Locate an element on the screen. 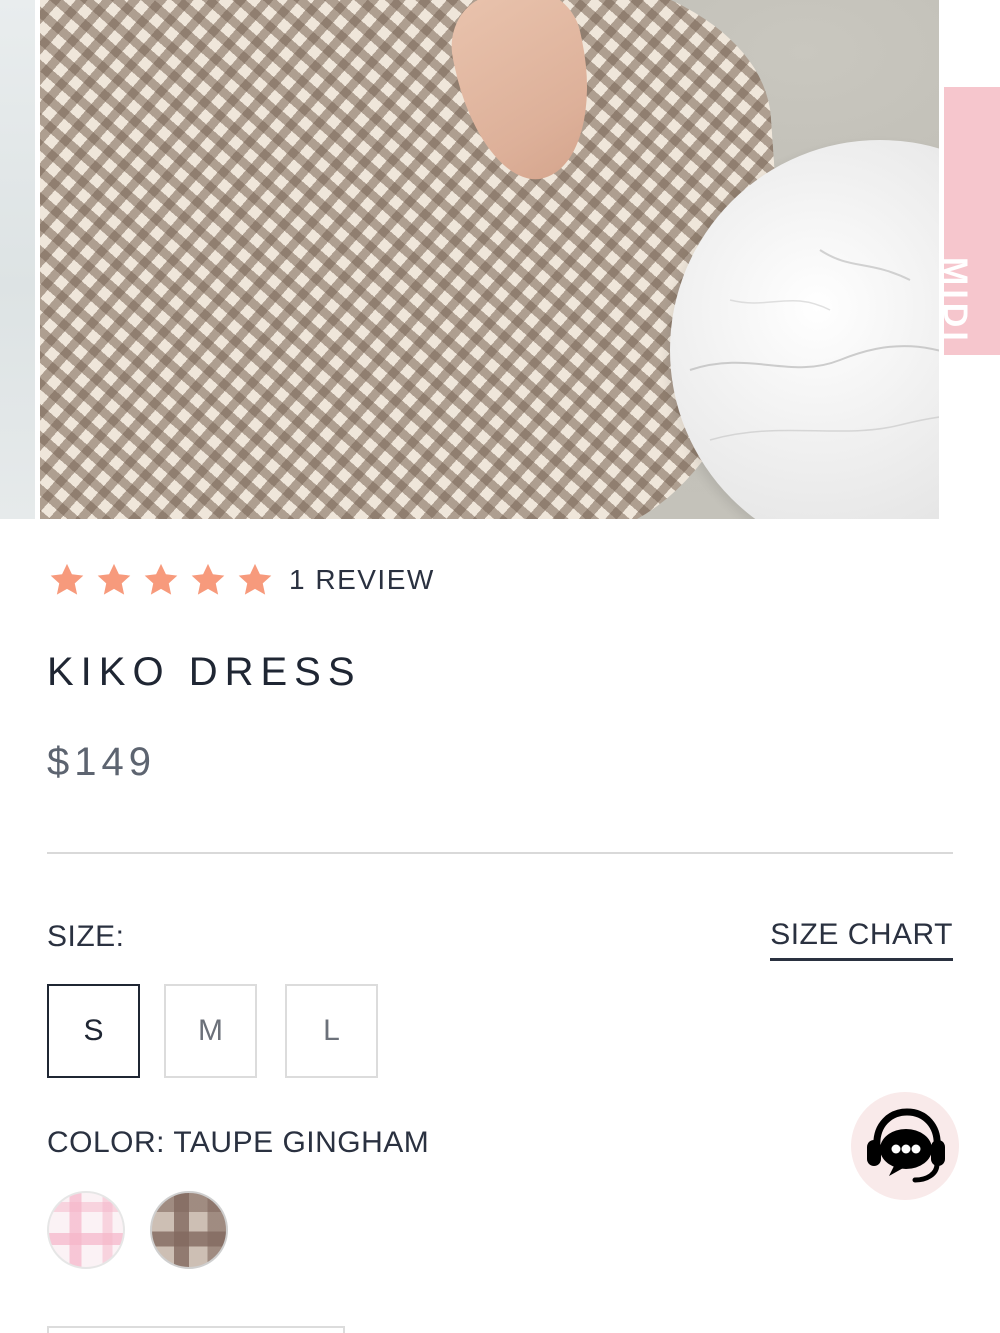  color-label: COLOR: TAUPE GINGHAM is located at coordinates (238, 1142).